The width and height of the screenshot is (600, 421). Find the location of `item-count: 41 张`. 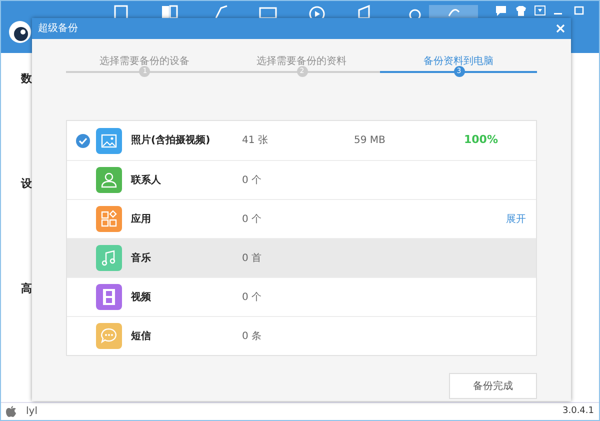

item-count: 41 张 is located at coordinates (255, 141).